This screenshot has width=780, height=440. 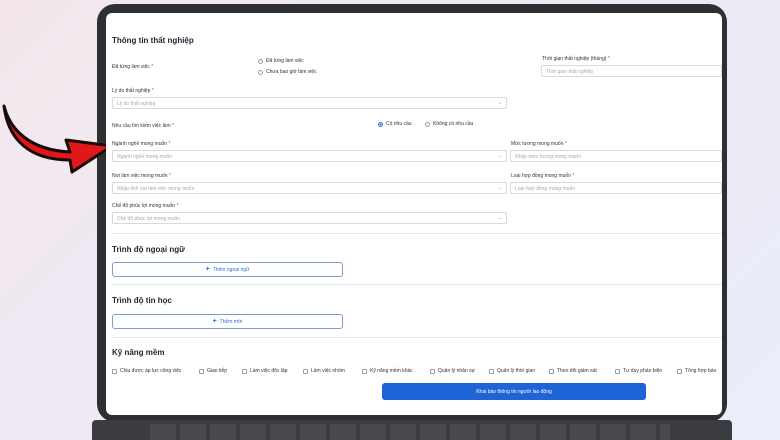 What do you see at coordinates (380, 124) in the screenshot?
I see `radio-circle-selected` at bounding box center [380, 124].